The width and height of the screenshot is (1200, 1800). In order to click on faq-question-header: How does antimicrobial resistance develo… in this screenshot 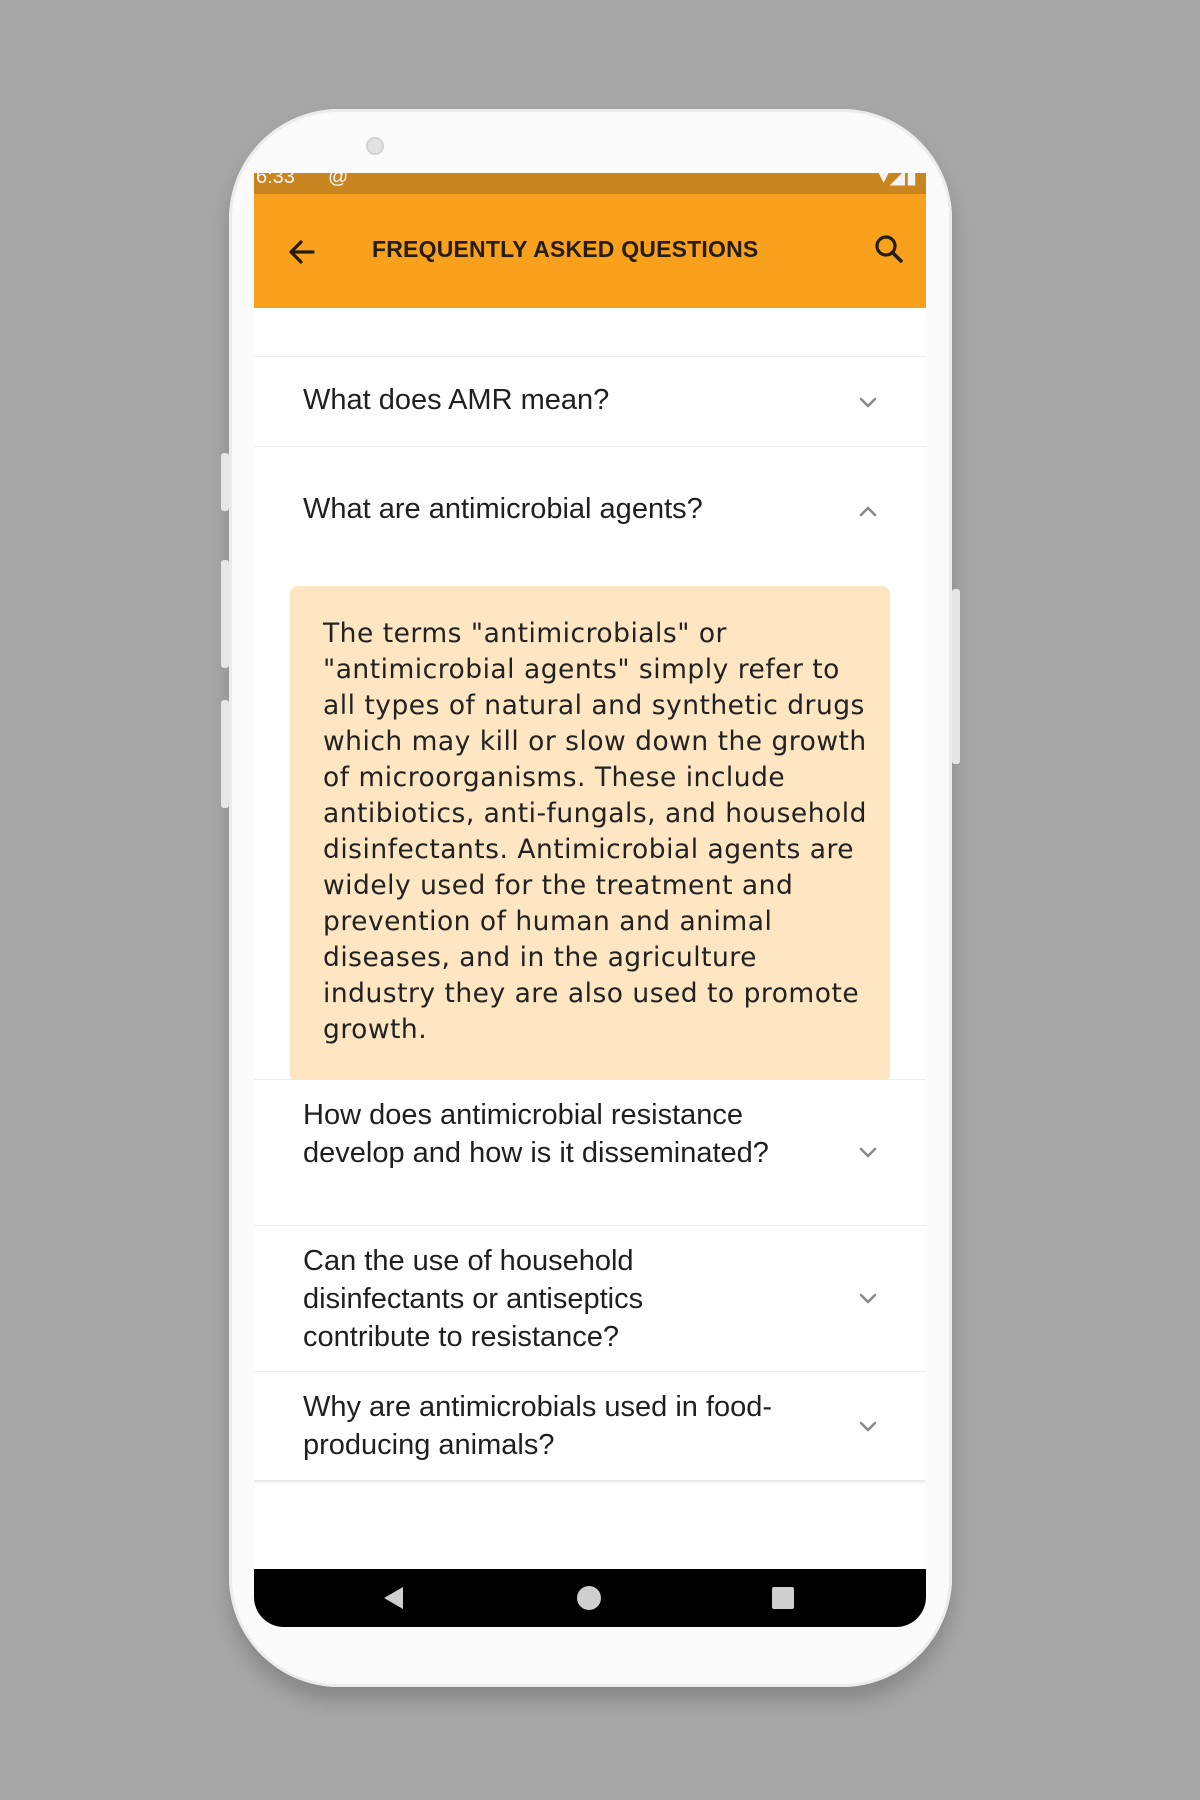, I will do `click(590, 1152)`.